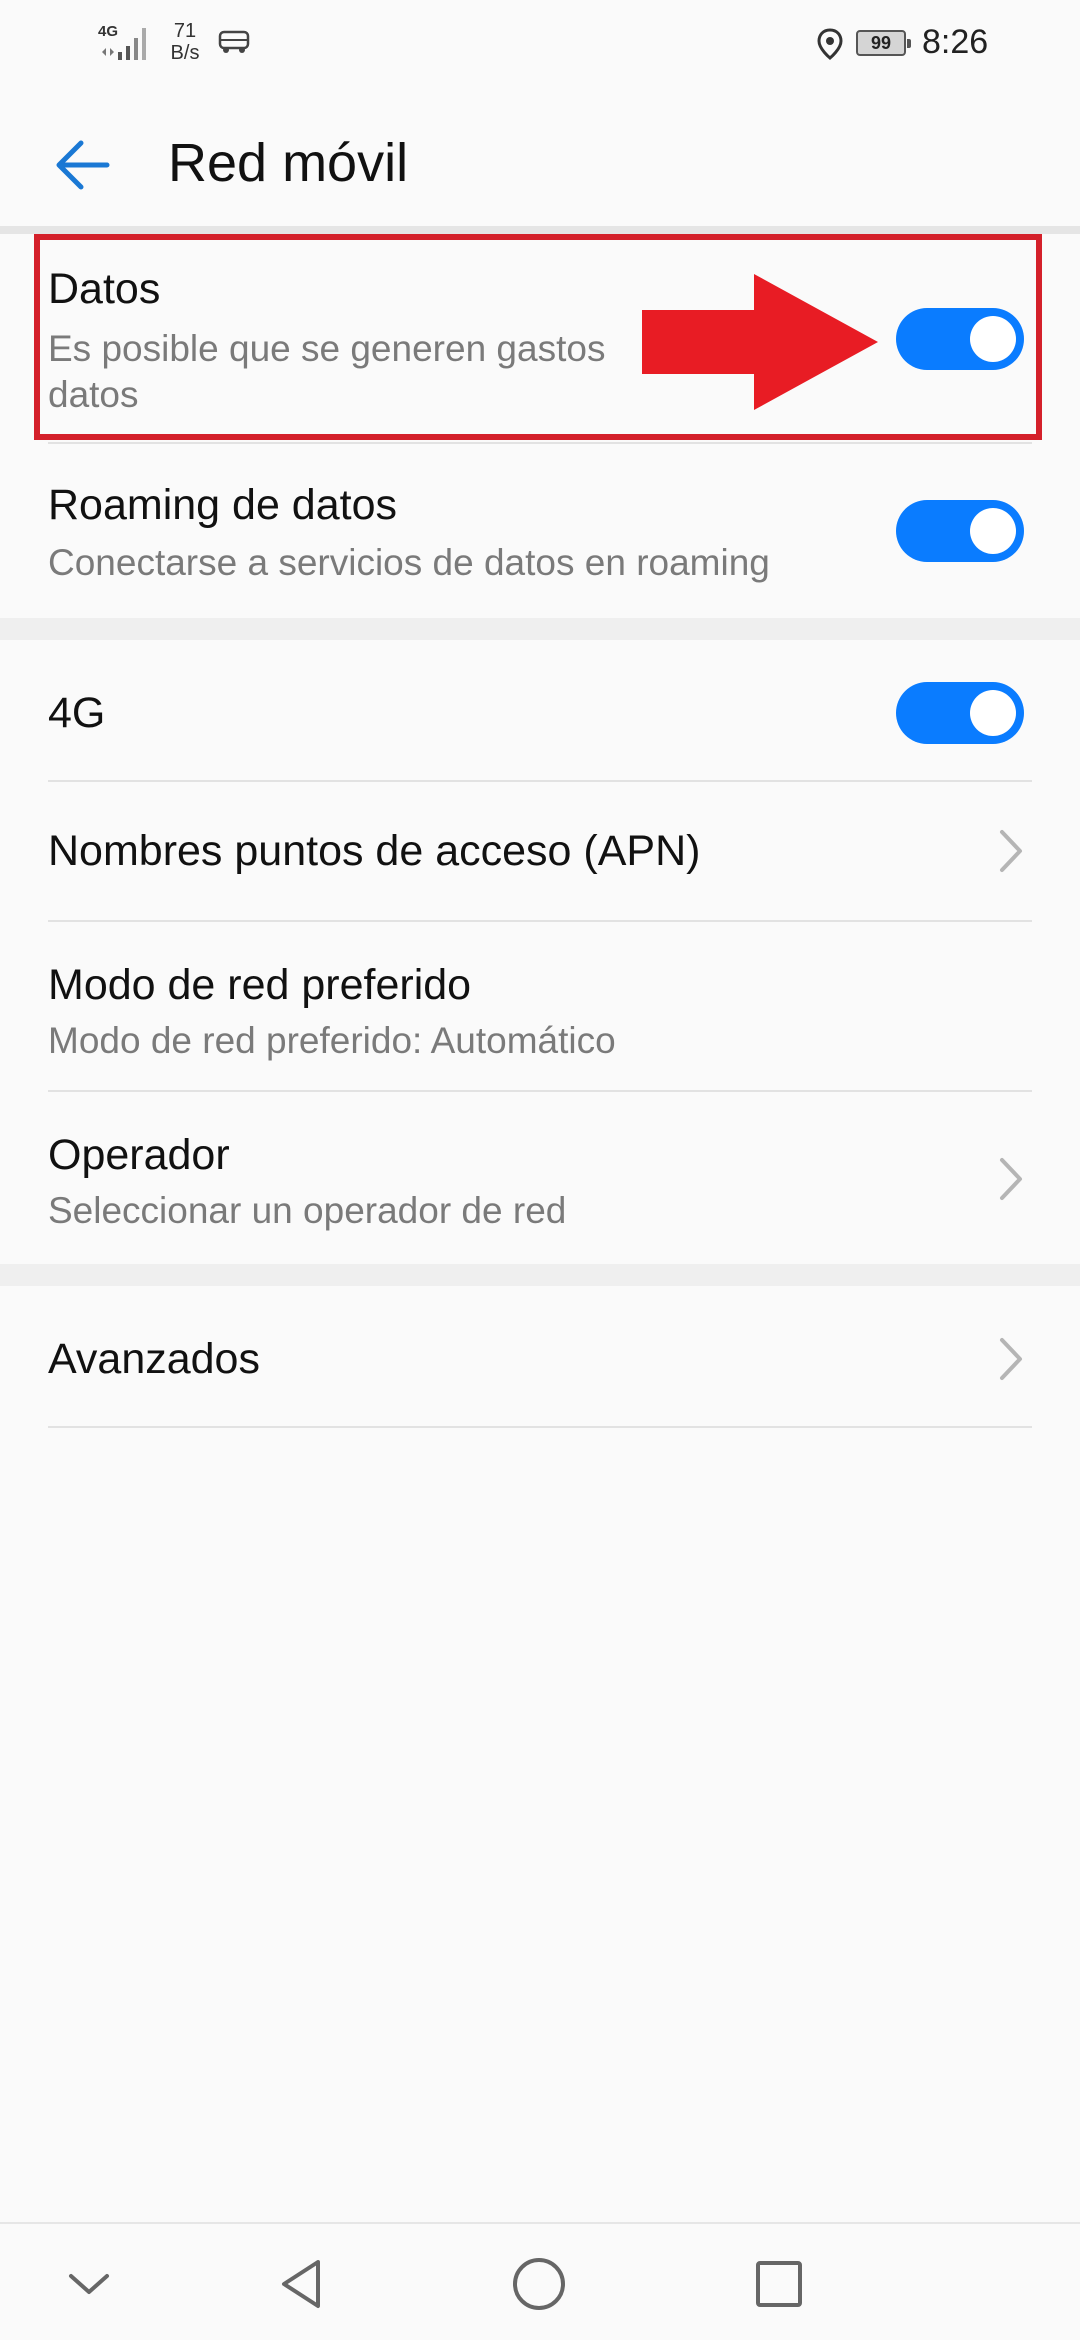  I want to click on setting-title: Operador, so click(139, 1155).